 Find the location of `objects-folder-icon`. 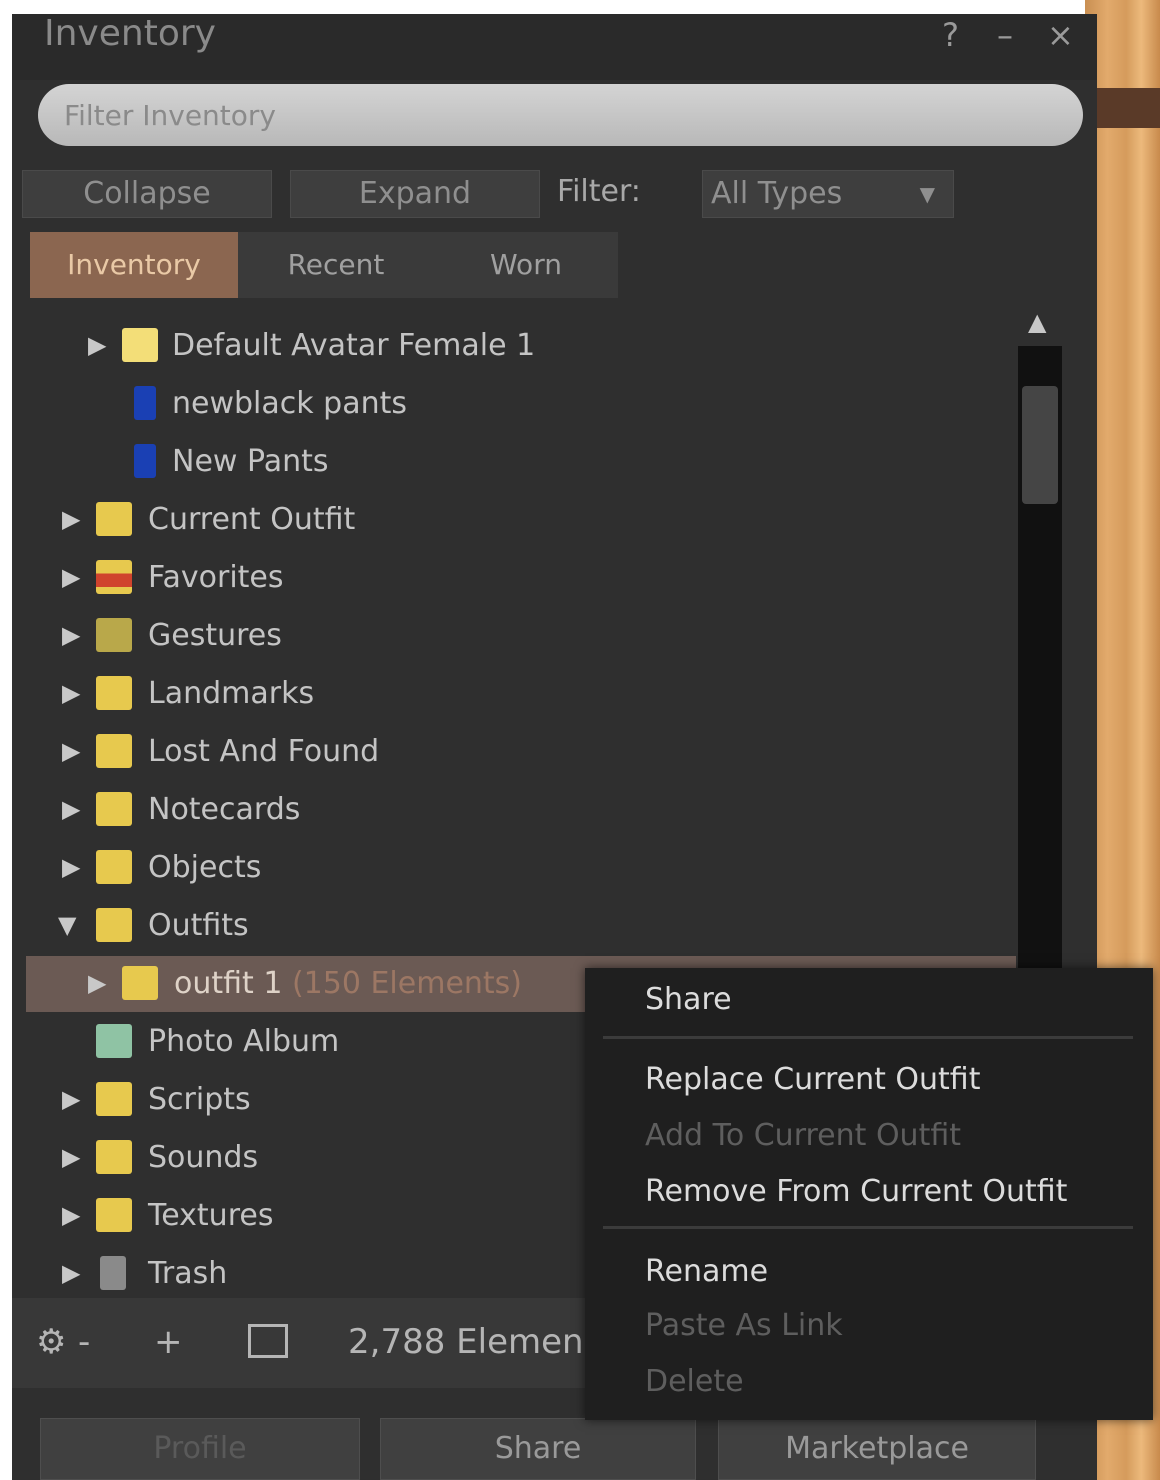

objects-folder-icon is located at coordinates (114, 867).